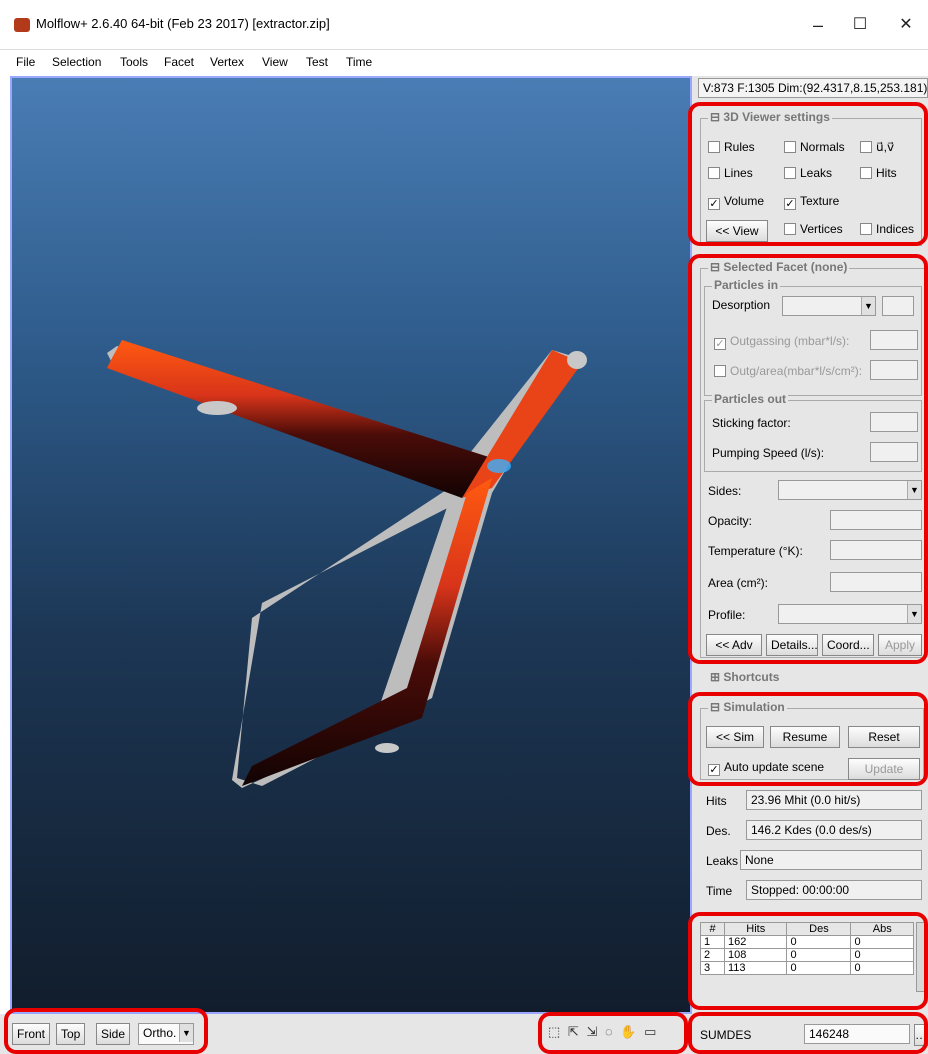 The image size is (928, 1054). What do you see at coordinates (179, 62) in the screenshot?
I see `menu-facet: Facet` at bounding box center [179, 62].